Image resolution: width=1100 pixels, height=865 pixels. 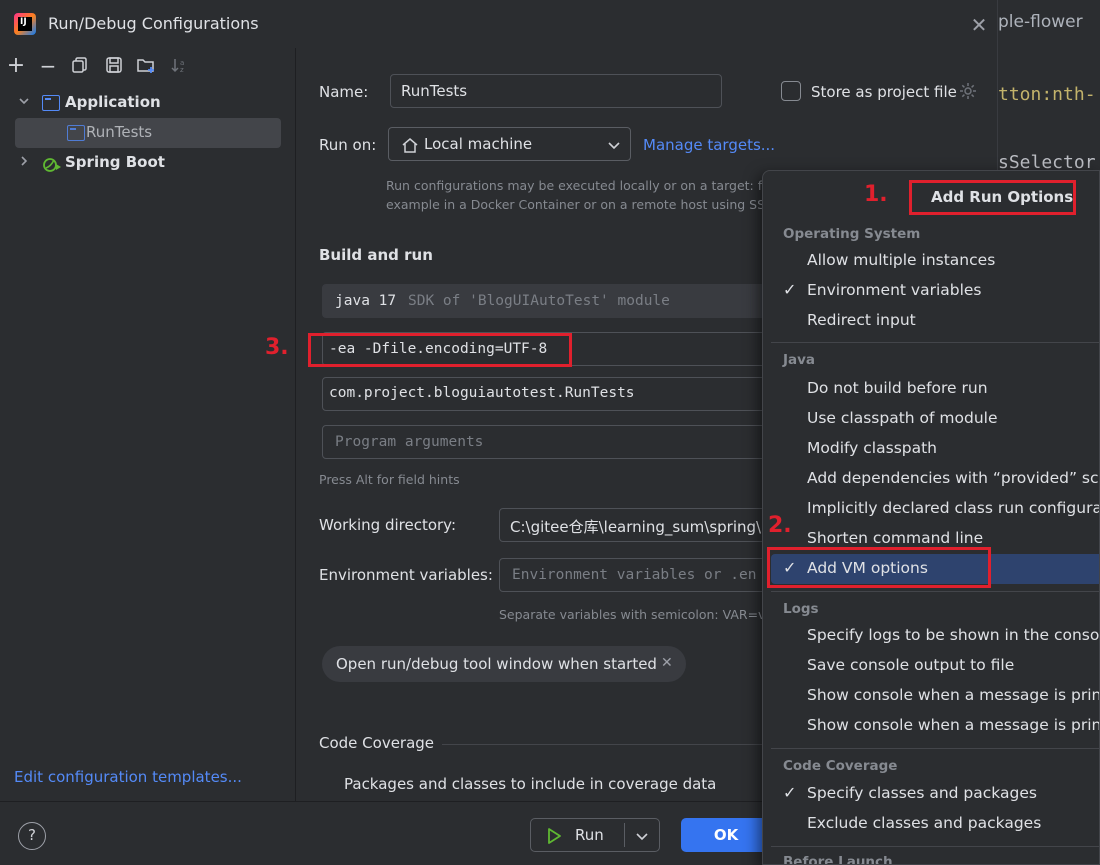 I want to click on name-input-value: RunTests, so click(x=434, y=91).